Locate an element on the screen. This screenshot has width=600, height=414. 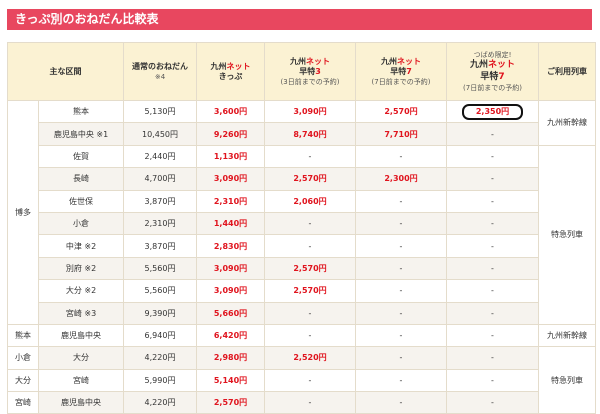
circled-highlight: 2,350円 is located at coordinates (492, 111).